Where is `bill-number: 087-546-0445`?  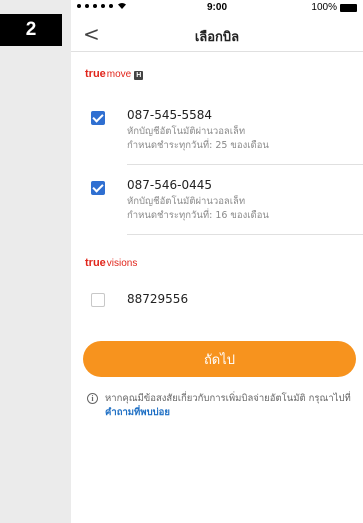
bill-number: 087-546-0445 is located at coordinates (170, 185).